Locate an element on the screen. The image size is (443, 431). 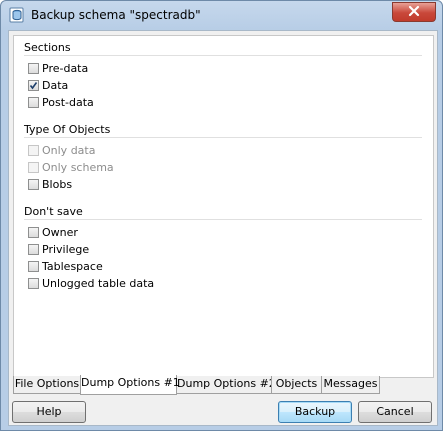
checkbox-post-data: Post-data is located at coordinates (61, 102).